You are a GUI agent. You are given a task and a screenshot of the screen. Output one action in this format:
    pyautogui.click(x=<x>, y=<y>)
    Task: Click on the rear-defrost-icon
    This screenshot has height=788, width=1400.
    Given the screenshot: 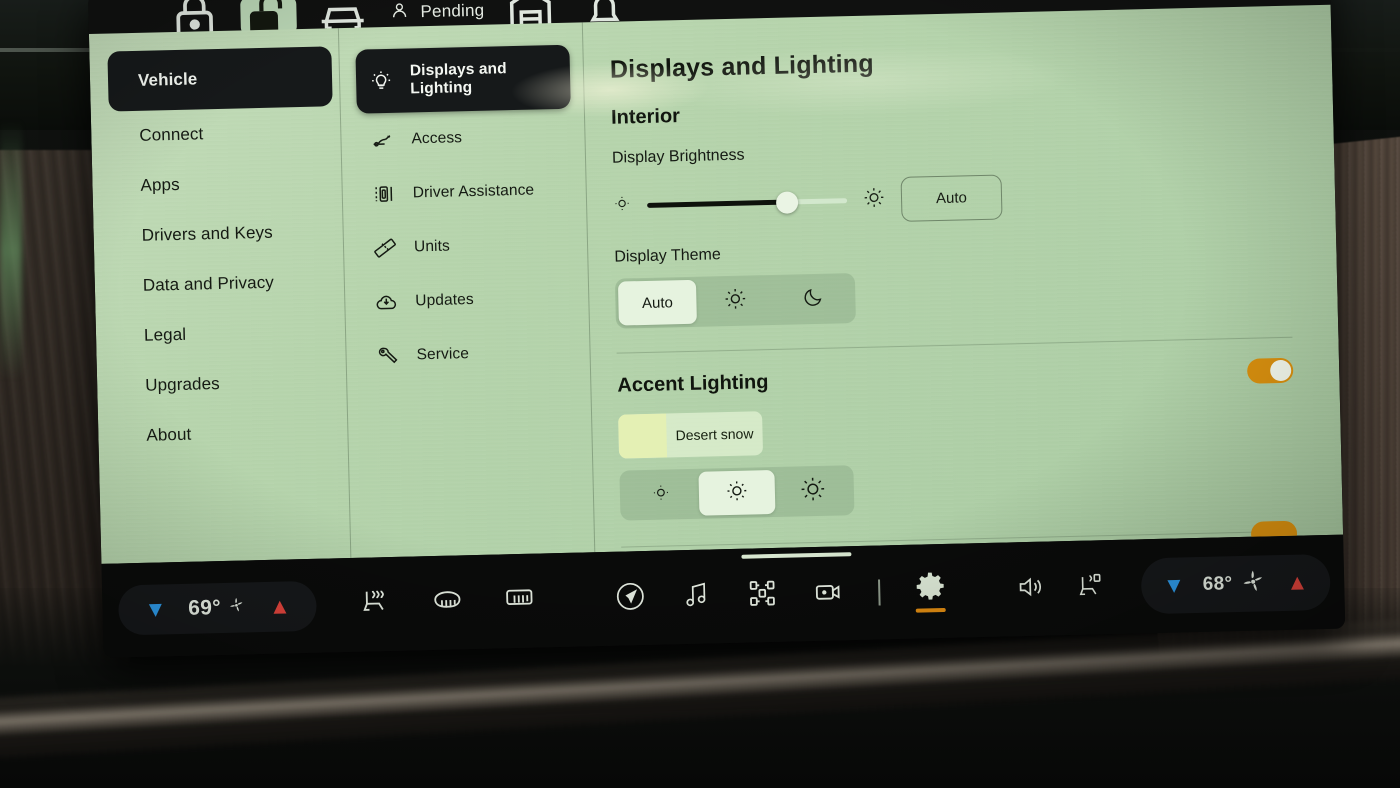 What is the action you would take?
    pyautogui.click(x=519, y=601)
    